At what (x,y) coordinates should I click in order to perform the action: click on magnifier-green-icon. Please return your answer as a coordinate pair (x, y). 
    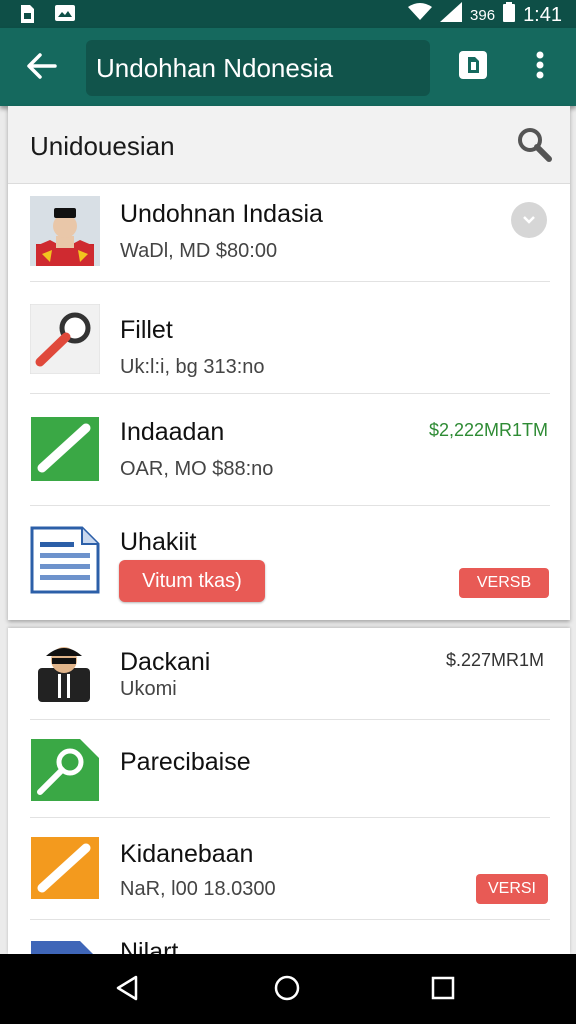
    Looking at the image, I should click on (65, 773).